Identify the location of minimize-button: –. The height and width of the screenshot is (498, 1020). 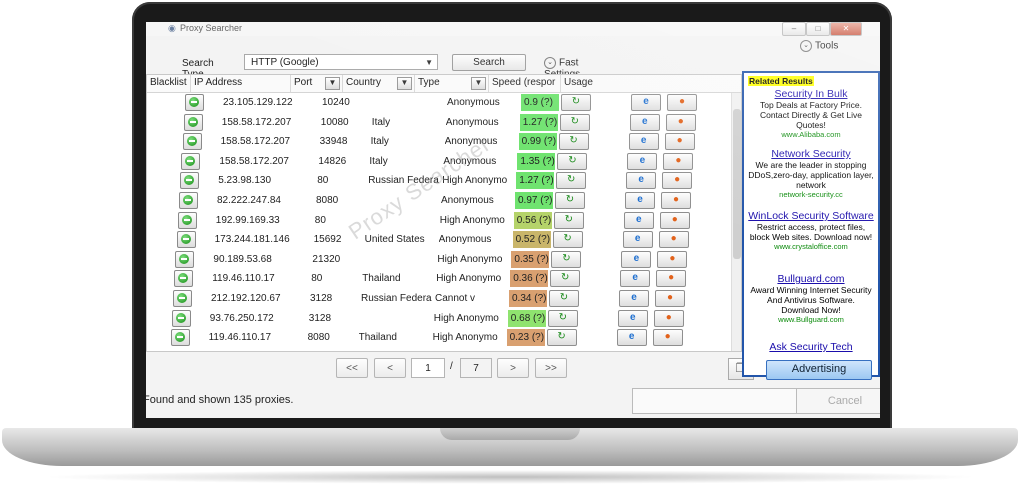
(794, 29).